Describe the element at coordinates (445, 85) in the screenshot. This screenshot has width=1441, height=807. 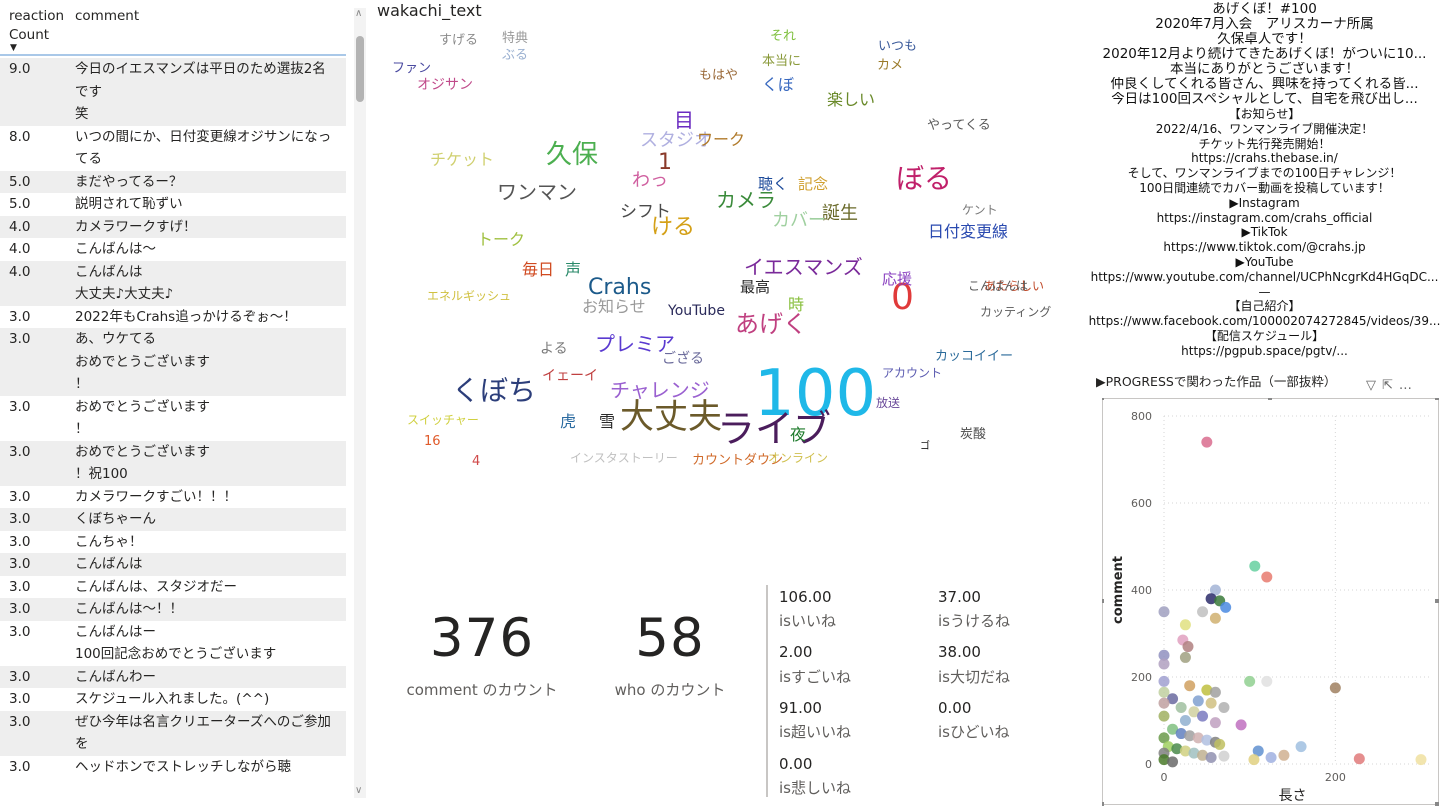
I see `wordcloud-word: オジサン` at that location.